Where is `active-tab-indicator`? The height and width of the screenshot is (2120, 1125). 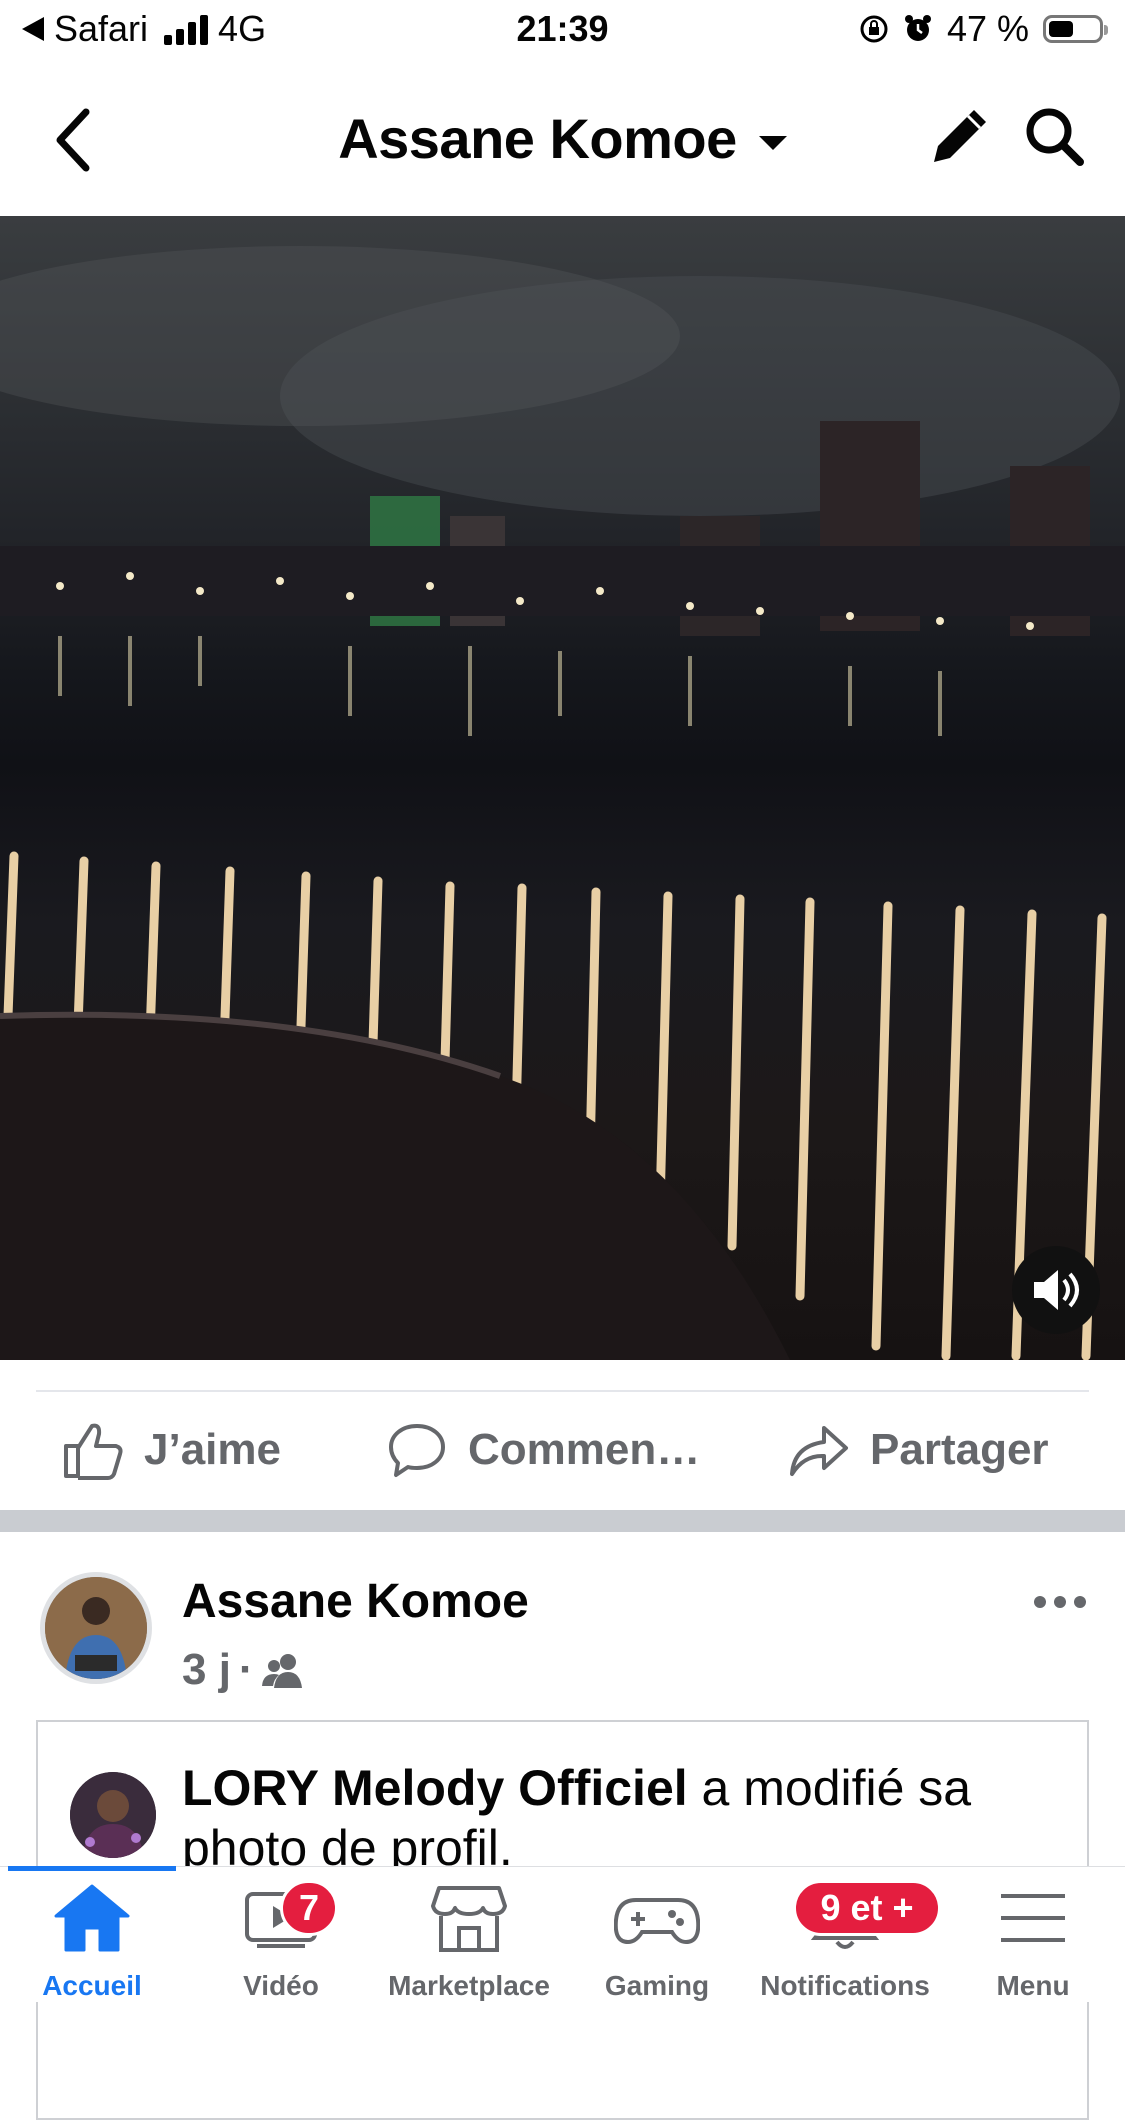
active-tab-indicator is located at coordinates (92, 1868).